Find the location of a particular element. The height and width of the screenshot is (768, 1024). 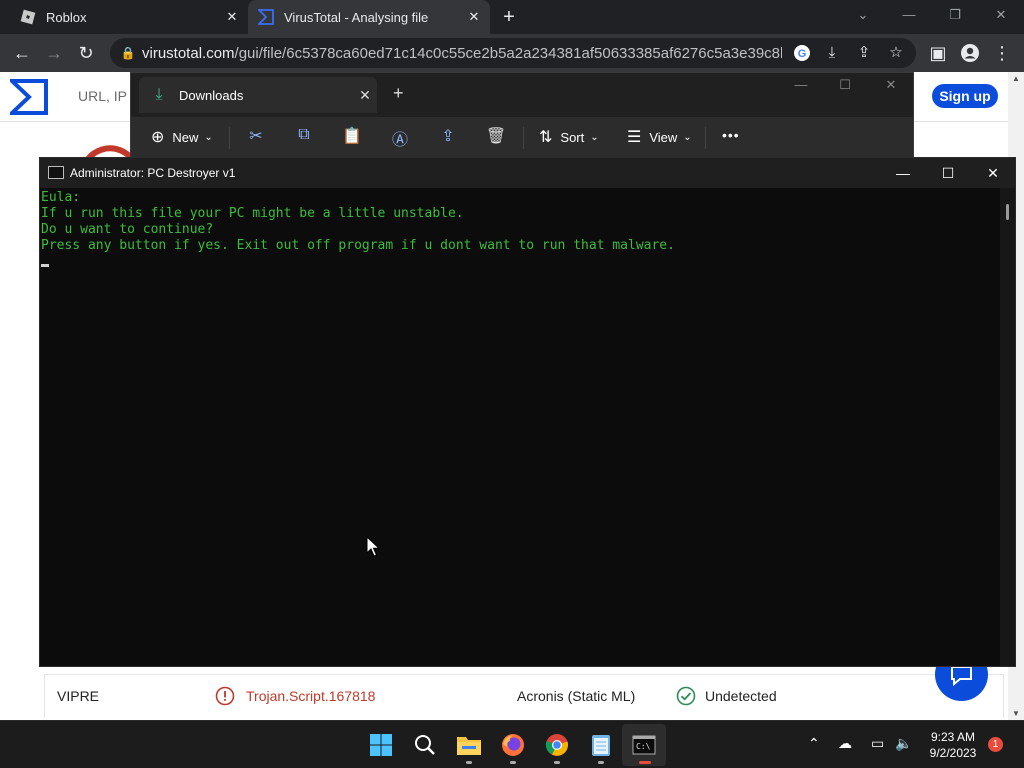

sign-up-button: Sign up is located at coordinates (965, 96).